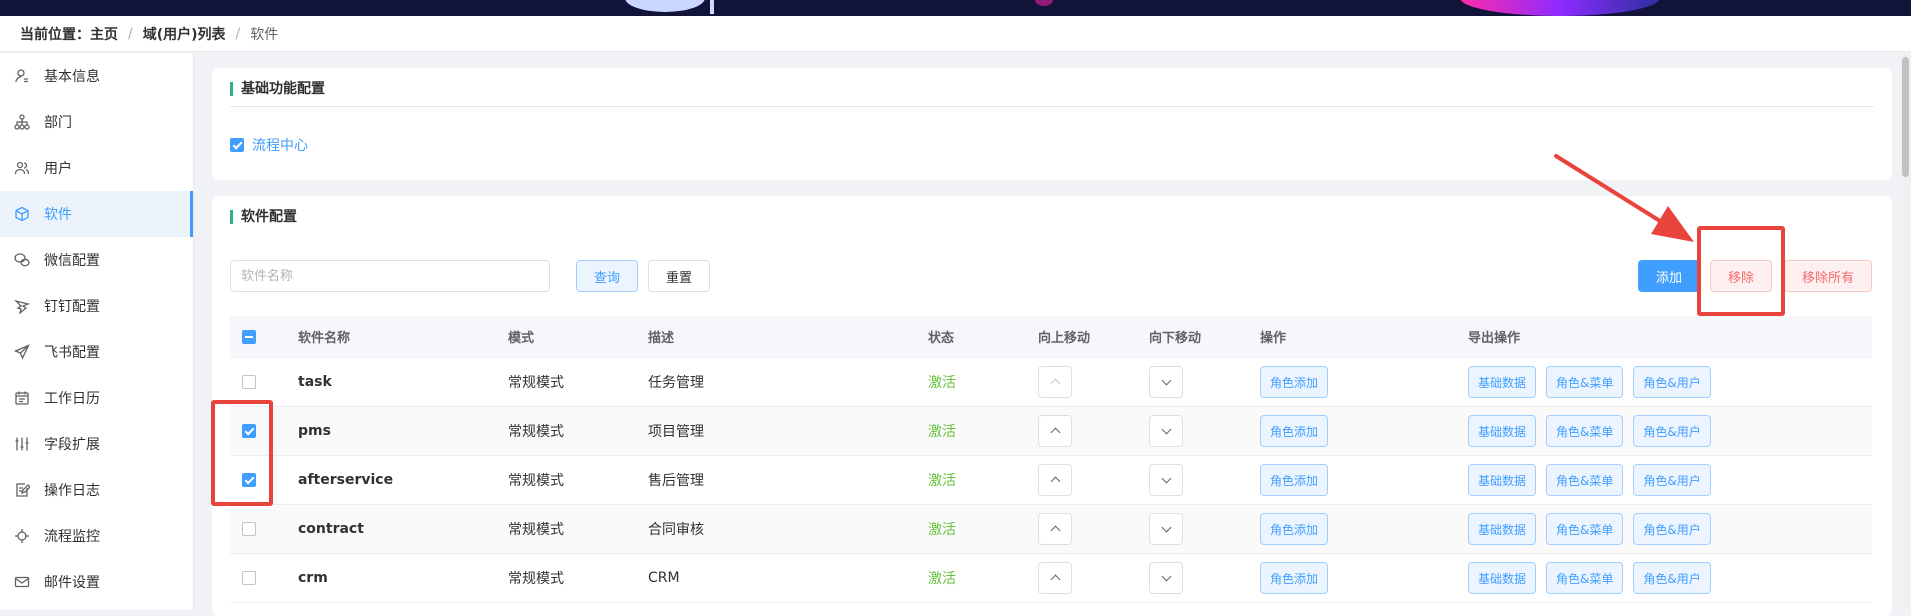 This screenshot has height=616, width=1911. I want to click on basic-config-title: 基础功能配置, so click(277, 89).